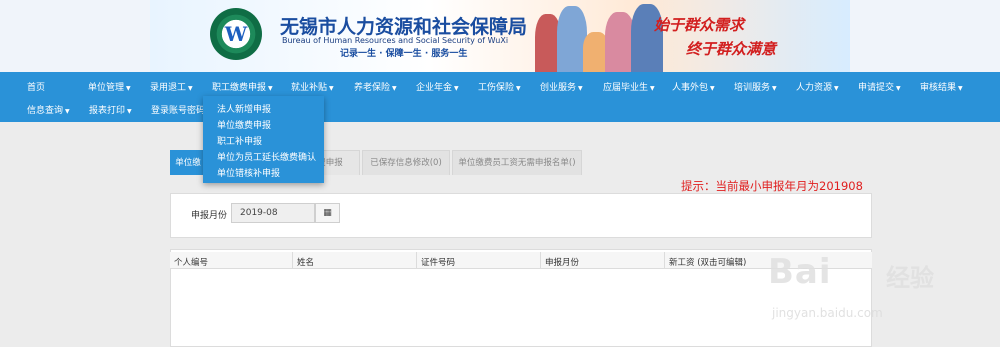  Describe the element at coordinates (248, 172) in the screenshot. I see `menu-item-correction-supplement: 单位错核补申报` at that location.